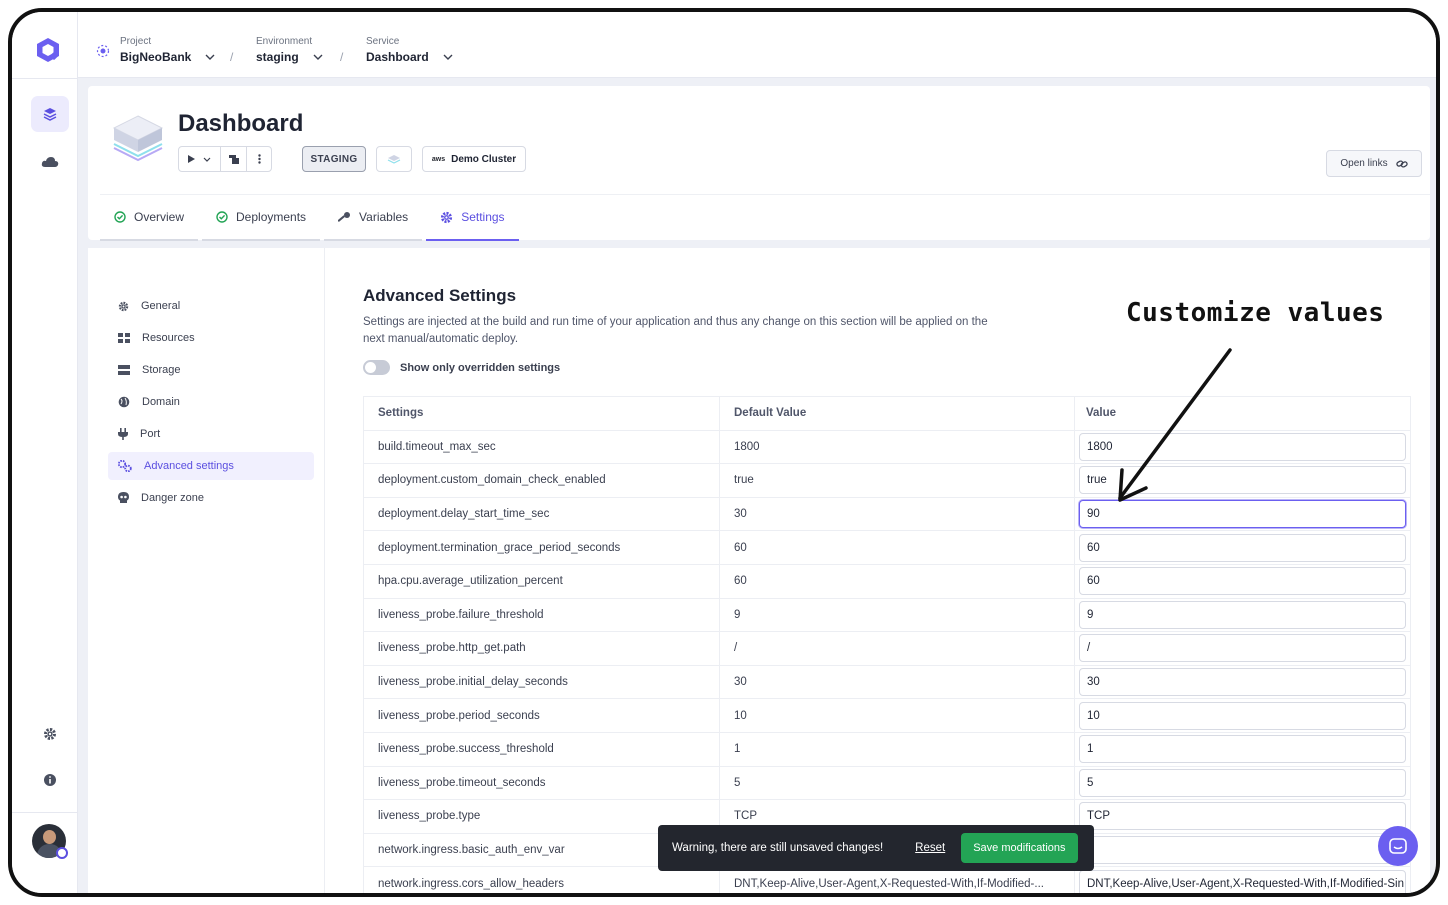 This screenshot has height=905, width=1448. Describe the element at coordinates (897, 749) in the screenshot. I see `setting-default-value: 1` at that location.